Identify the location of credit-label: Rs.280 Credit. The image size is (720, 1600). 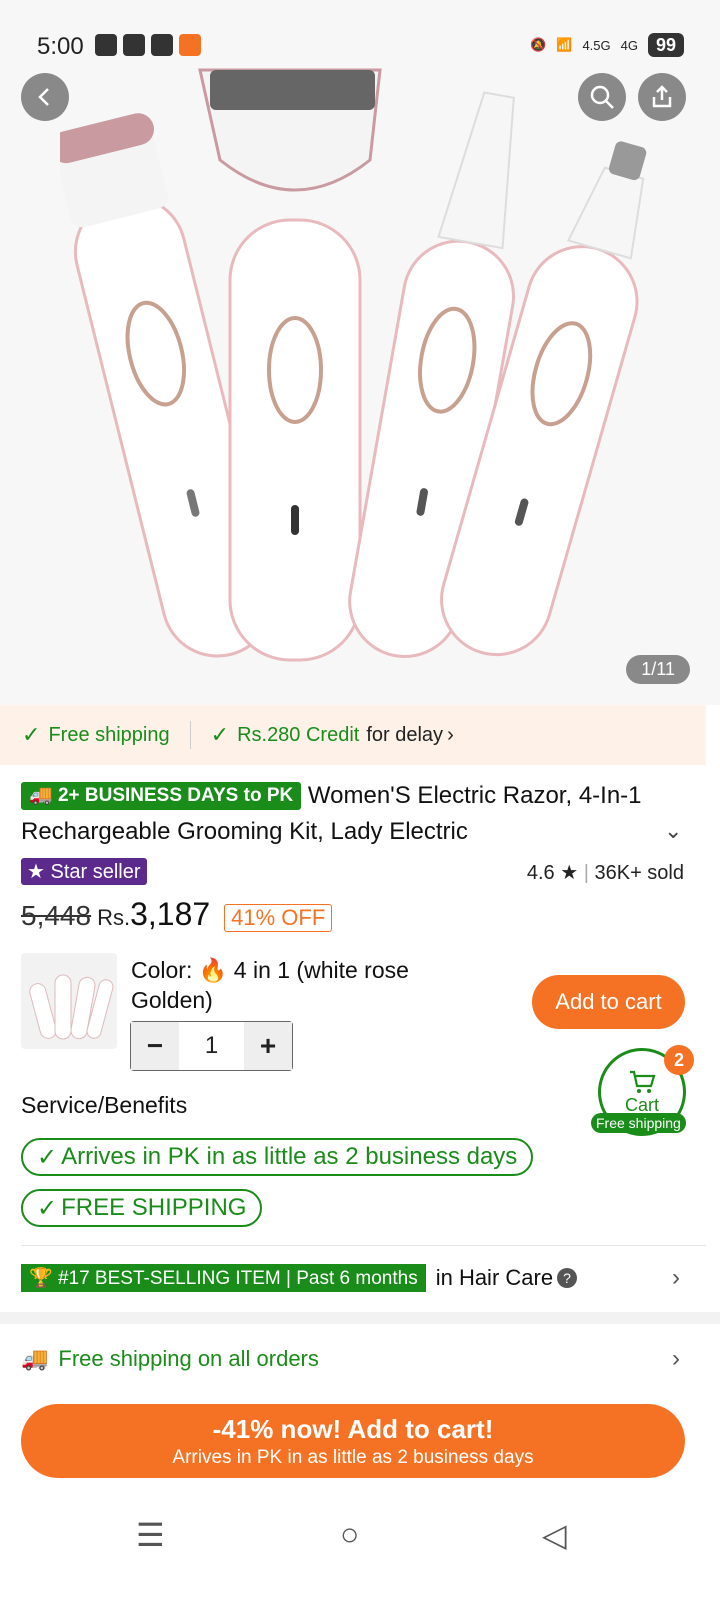
(298, 734).